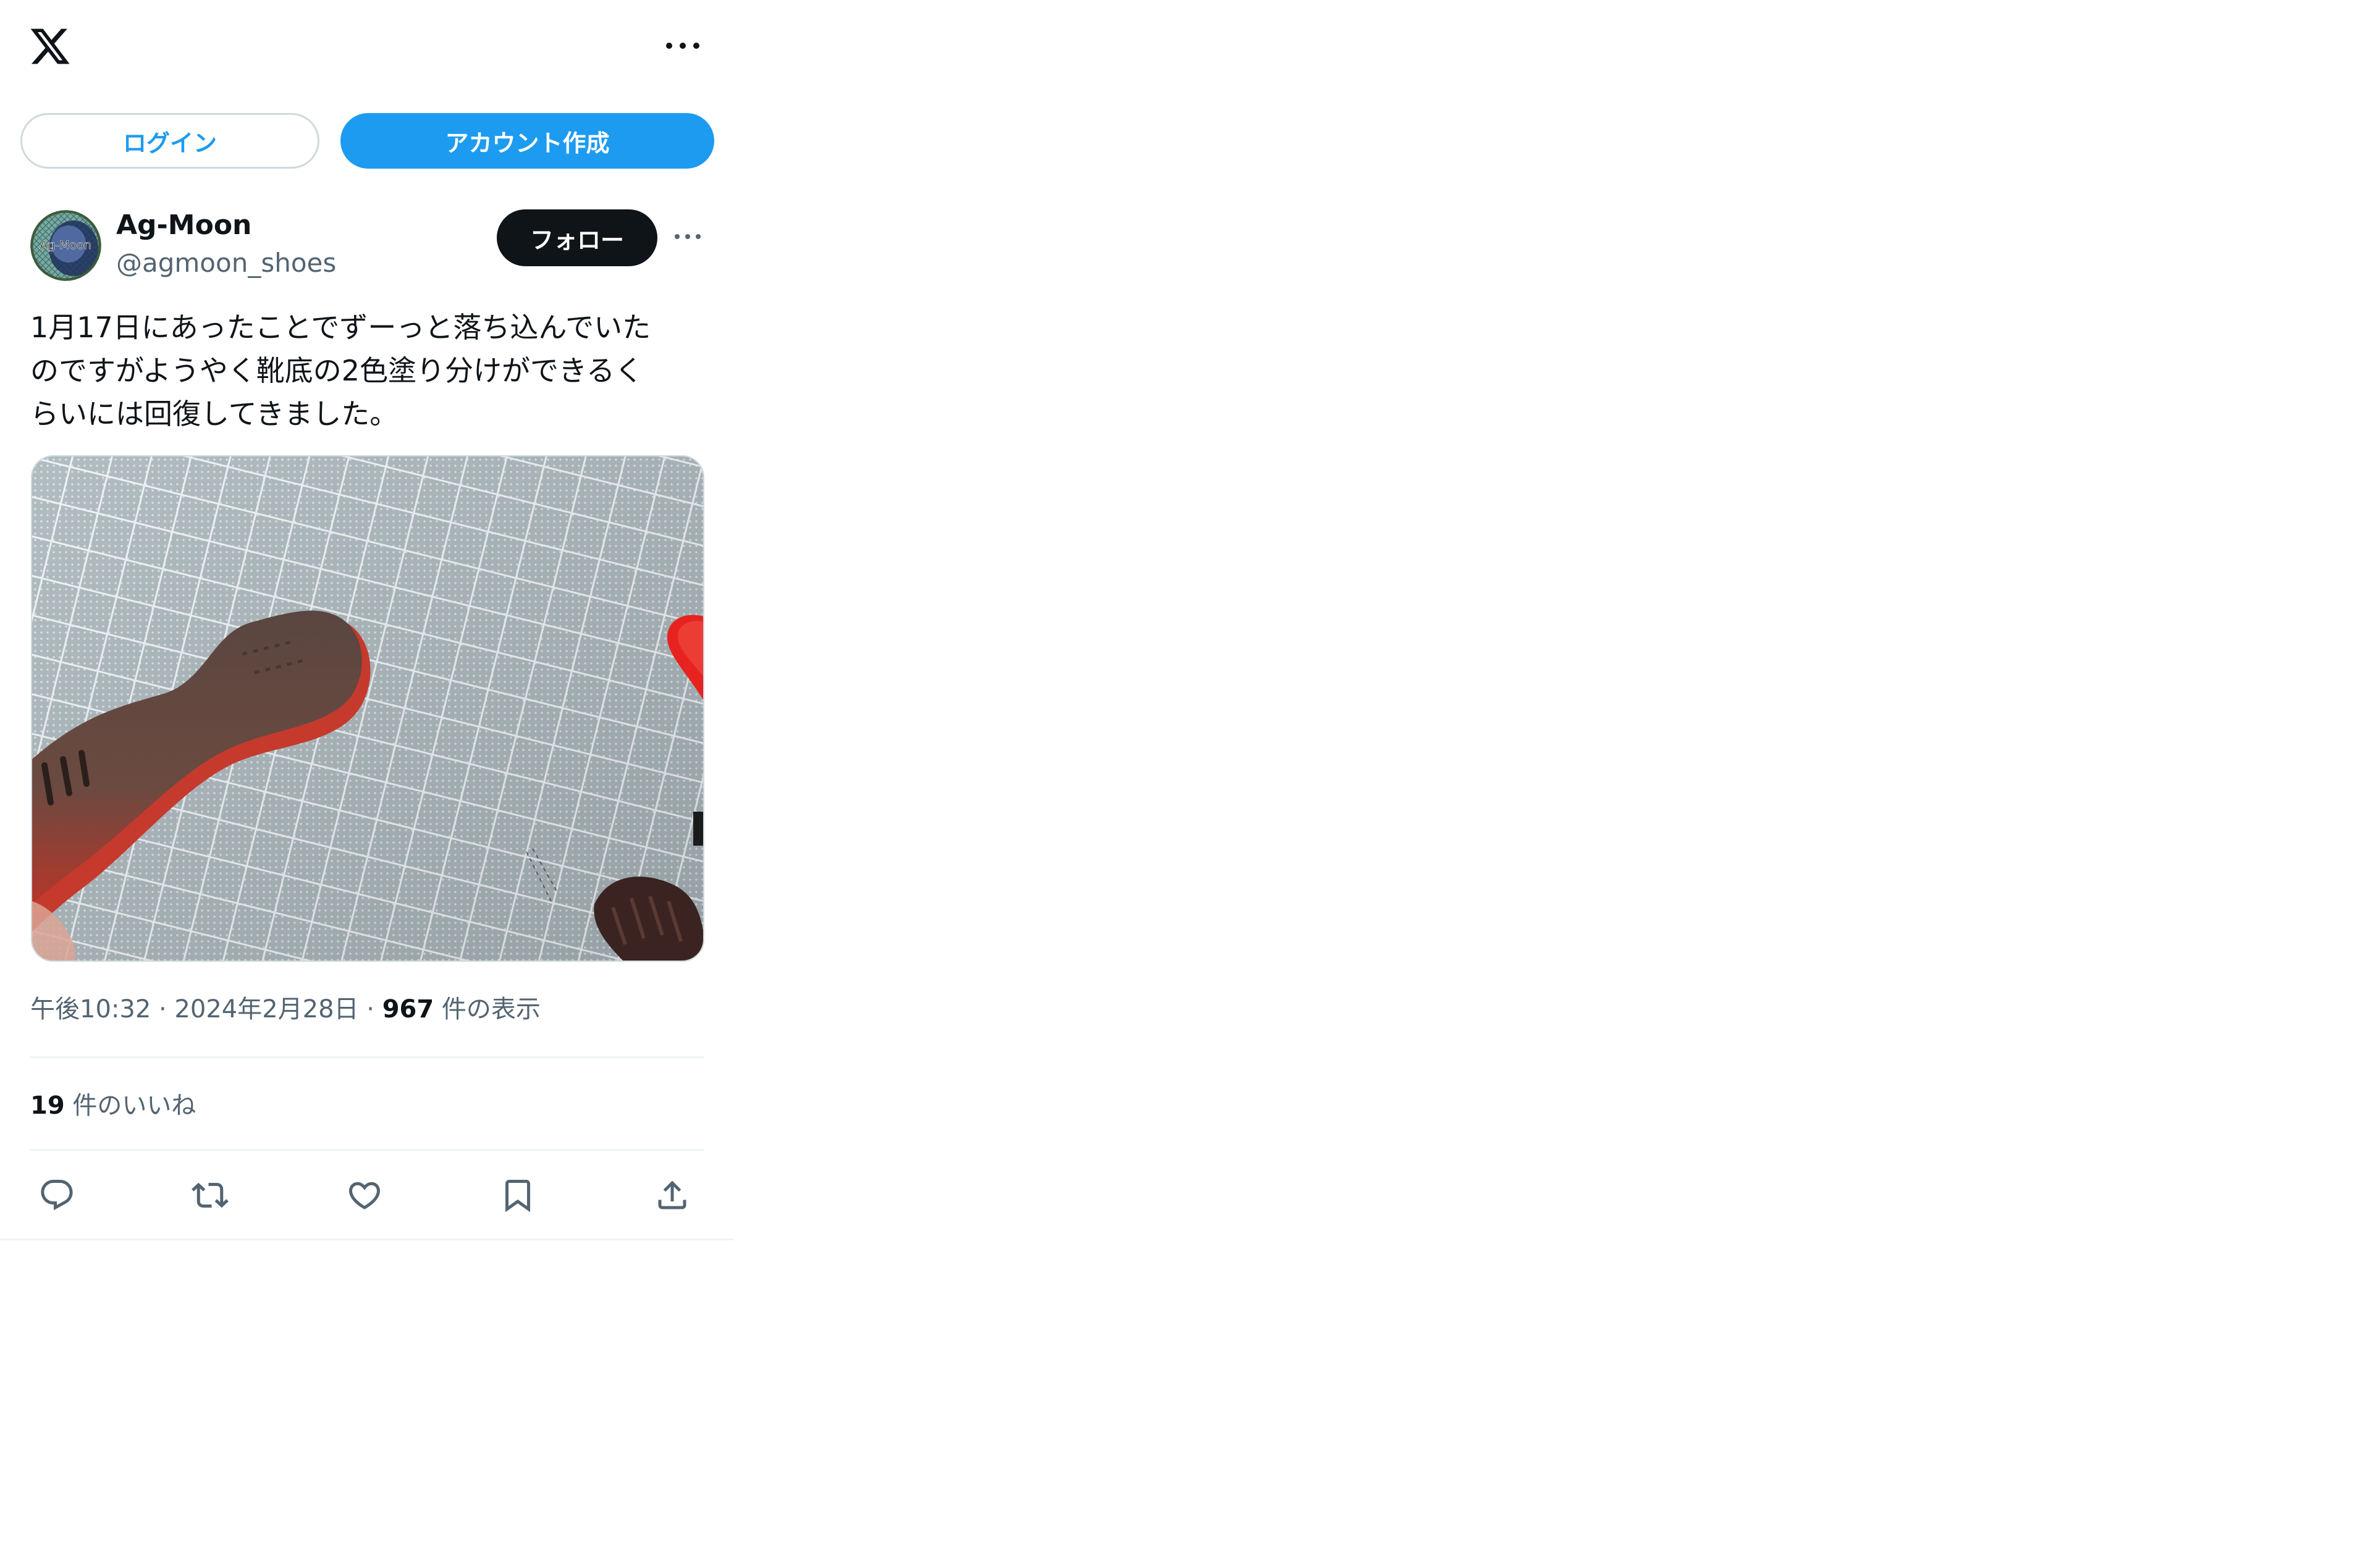  What do you see at coordinates (211, 1195) in the screenshot?
I see `retweet-icon` at bounding box center [211, 1195].